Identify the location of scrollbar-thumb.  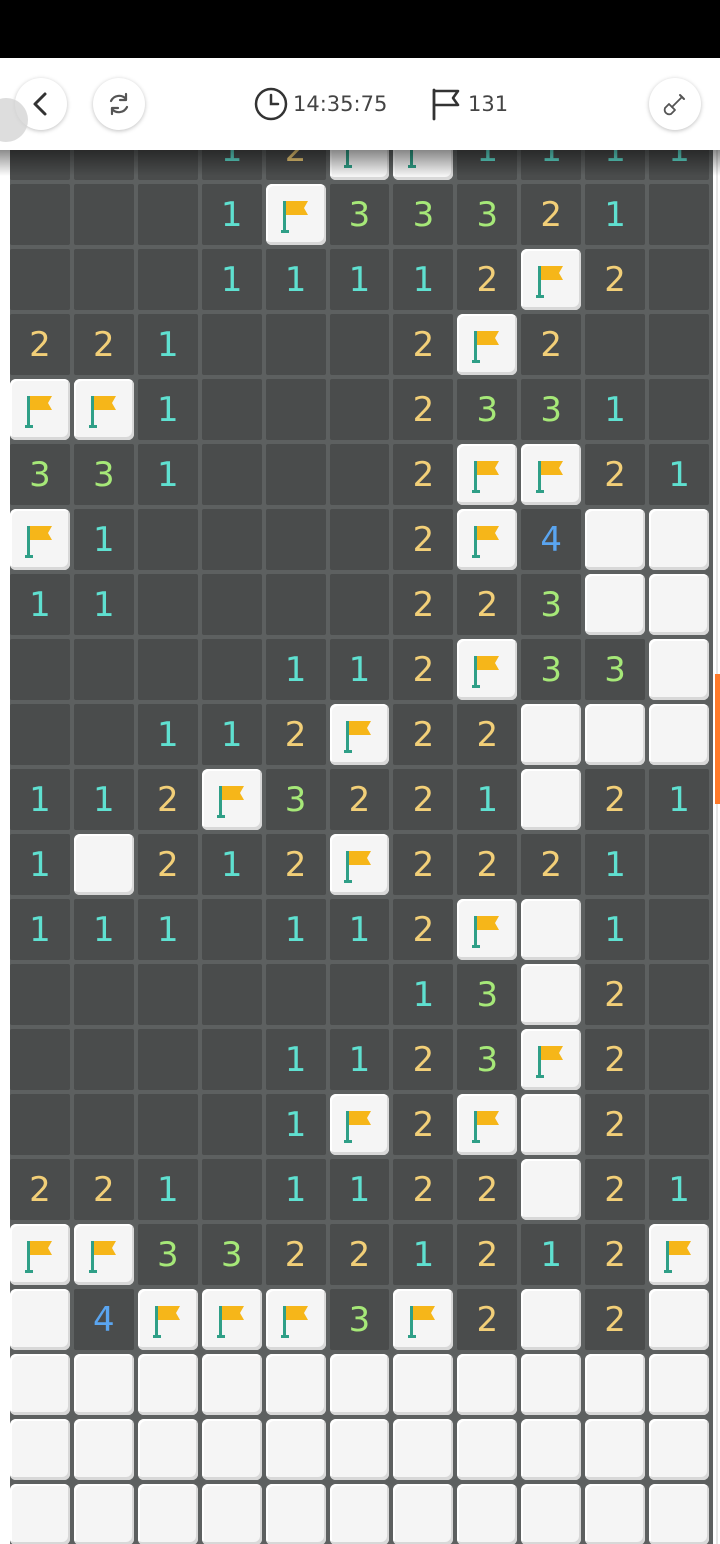
(717, 739).